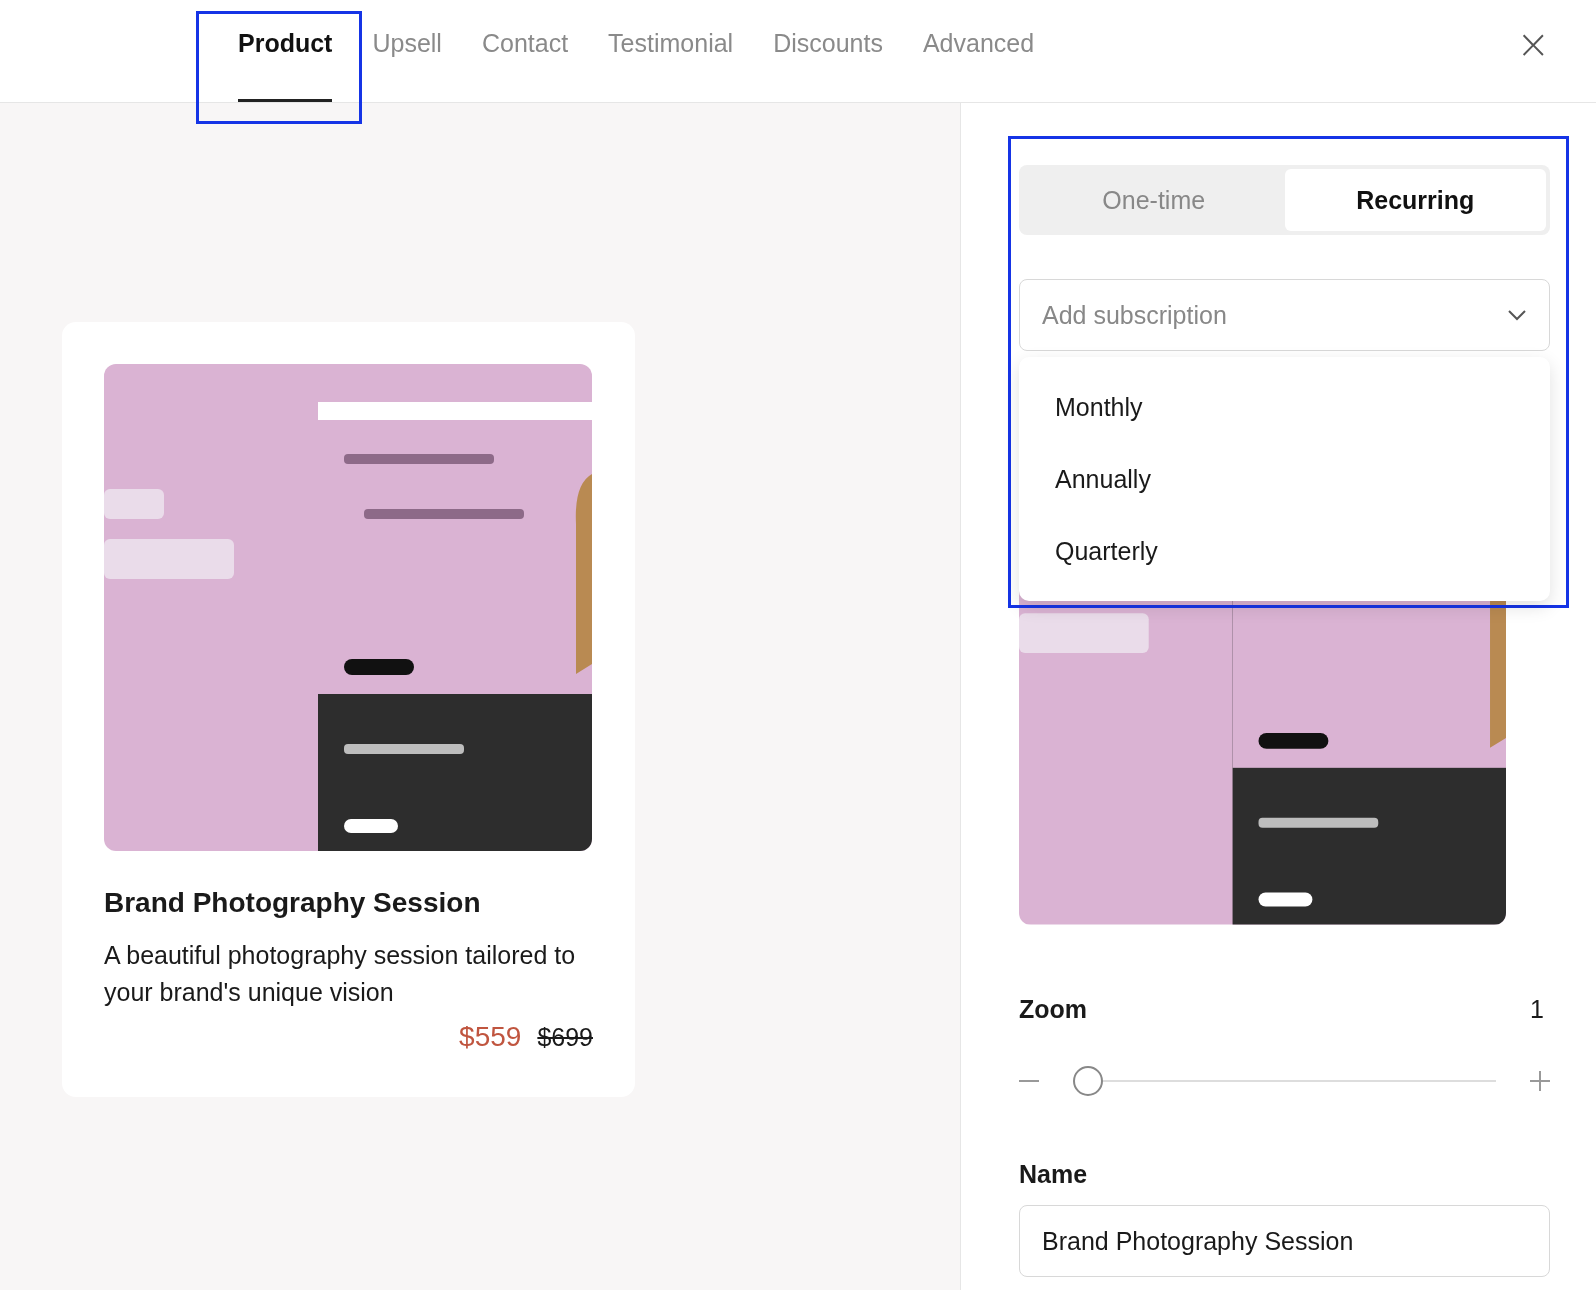 The image size is (1596, 1290). What do you see at coordinates (1537, 1009) in the screenshot?
I see `zoom-value: 1` at bounding box center [1537, 1009].